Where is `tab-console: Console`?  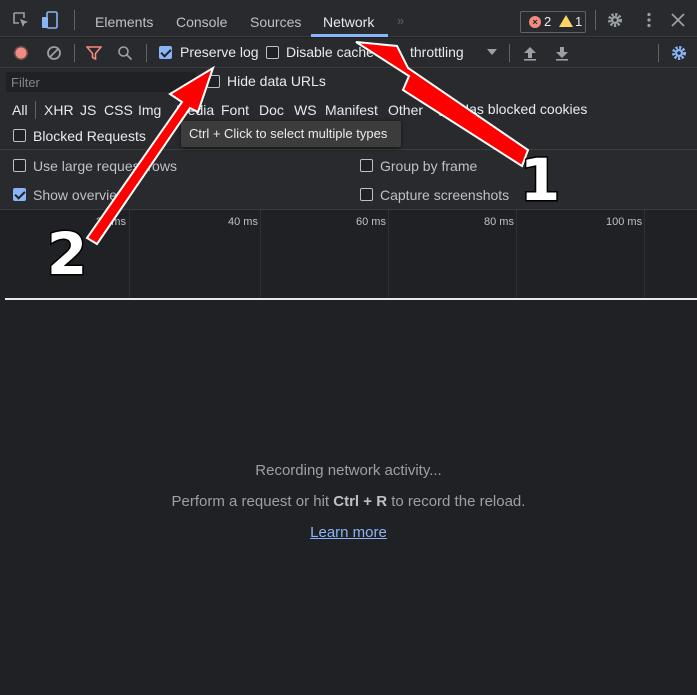 tab-console: Console is located at coordinates (201, 18).